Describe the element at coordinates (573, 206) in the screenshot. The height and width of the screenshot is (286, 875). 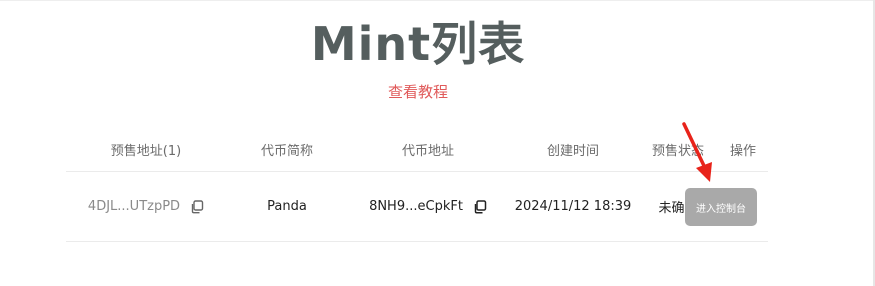
I see `created-at: 2024/11/12 18:39` at that location.